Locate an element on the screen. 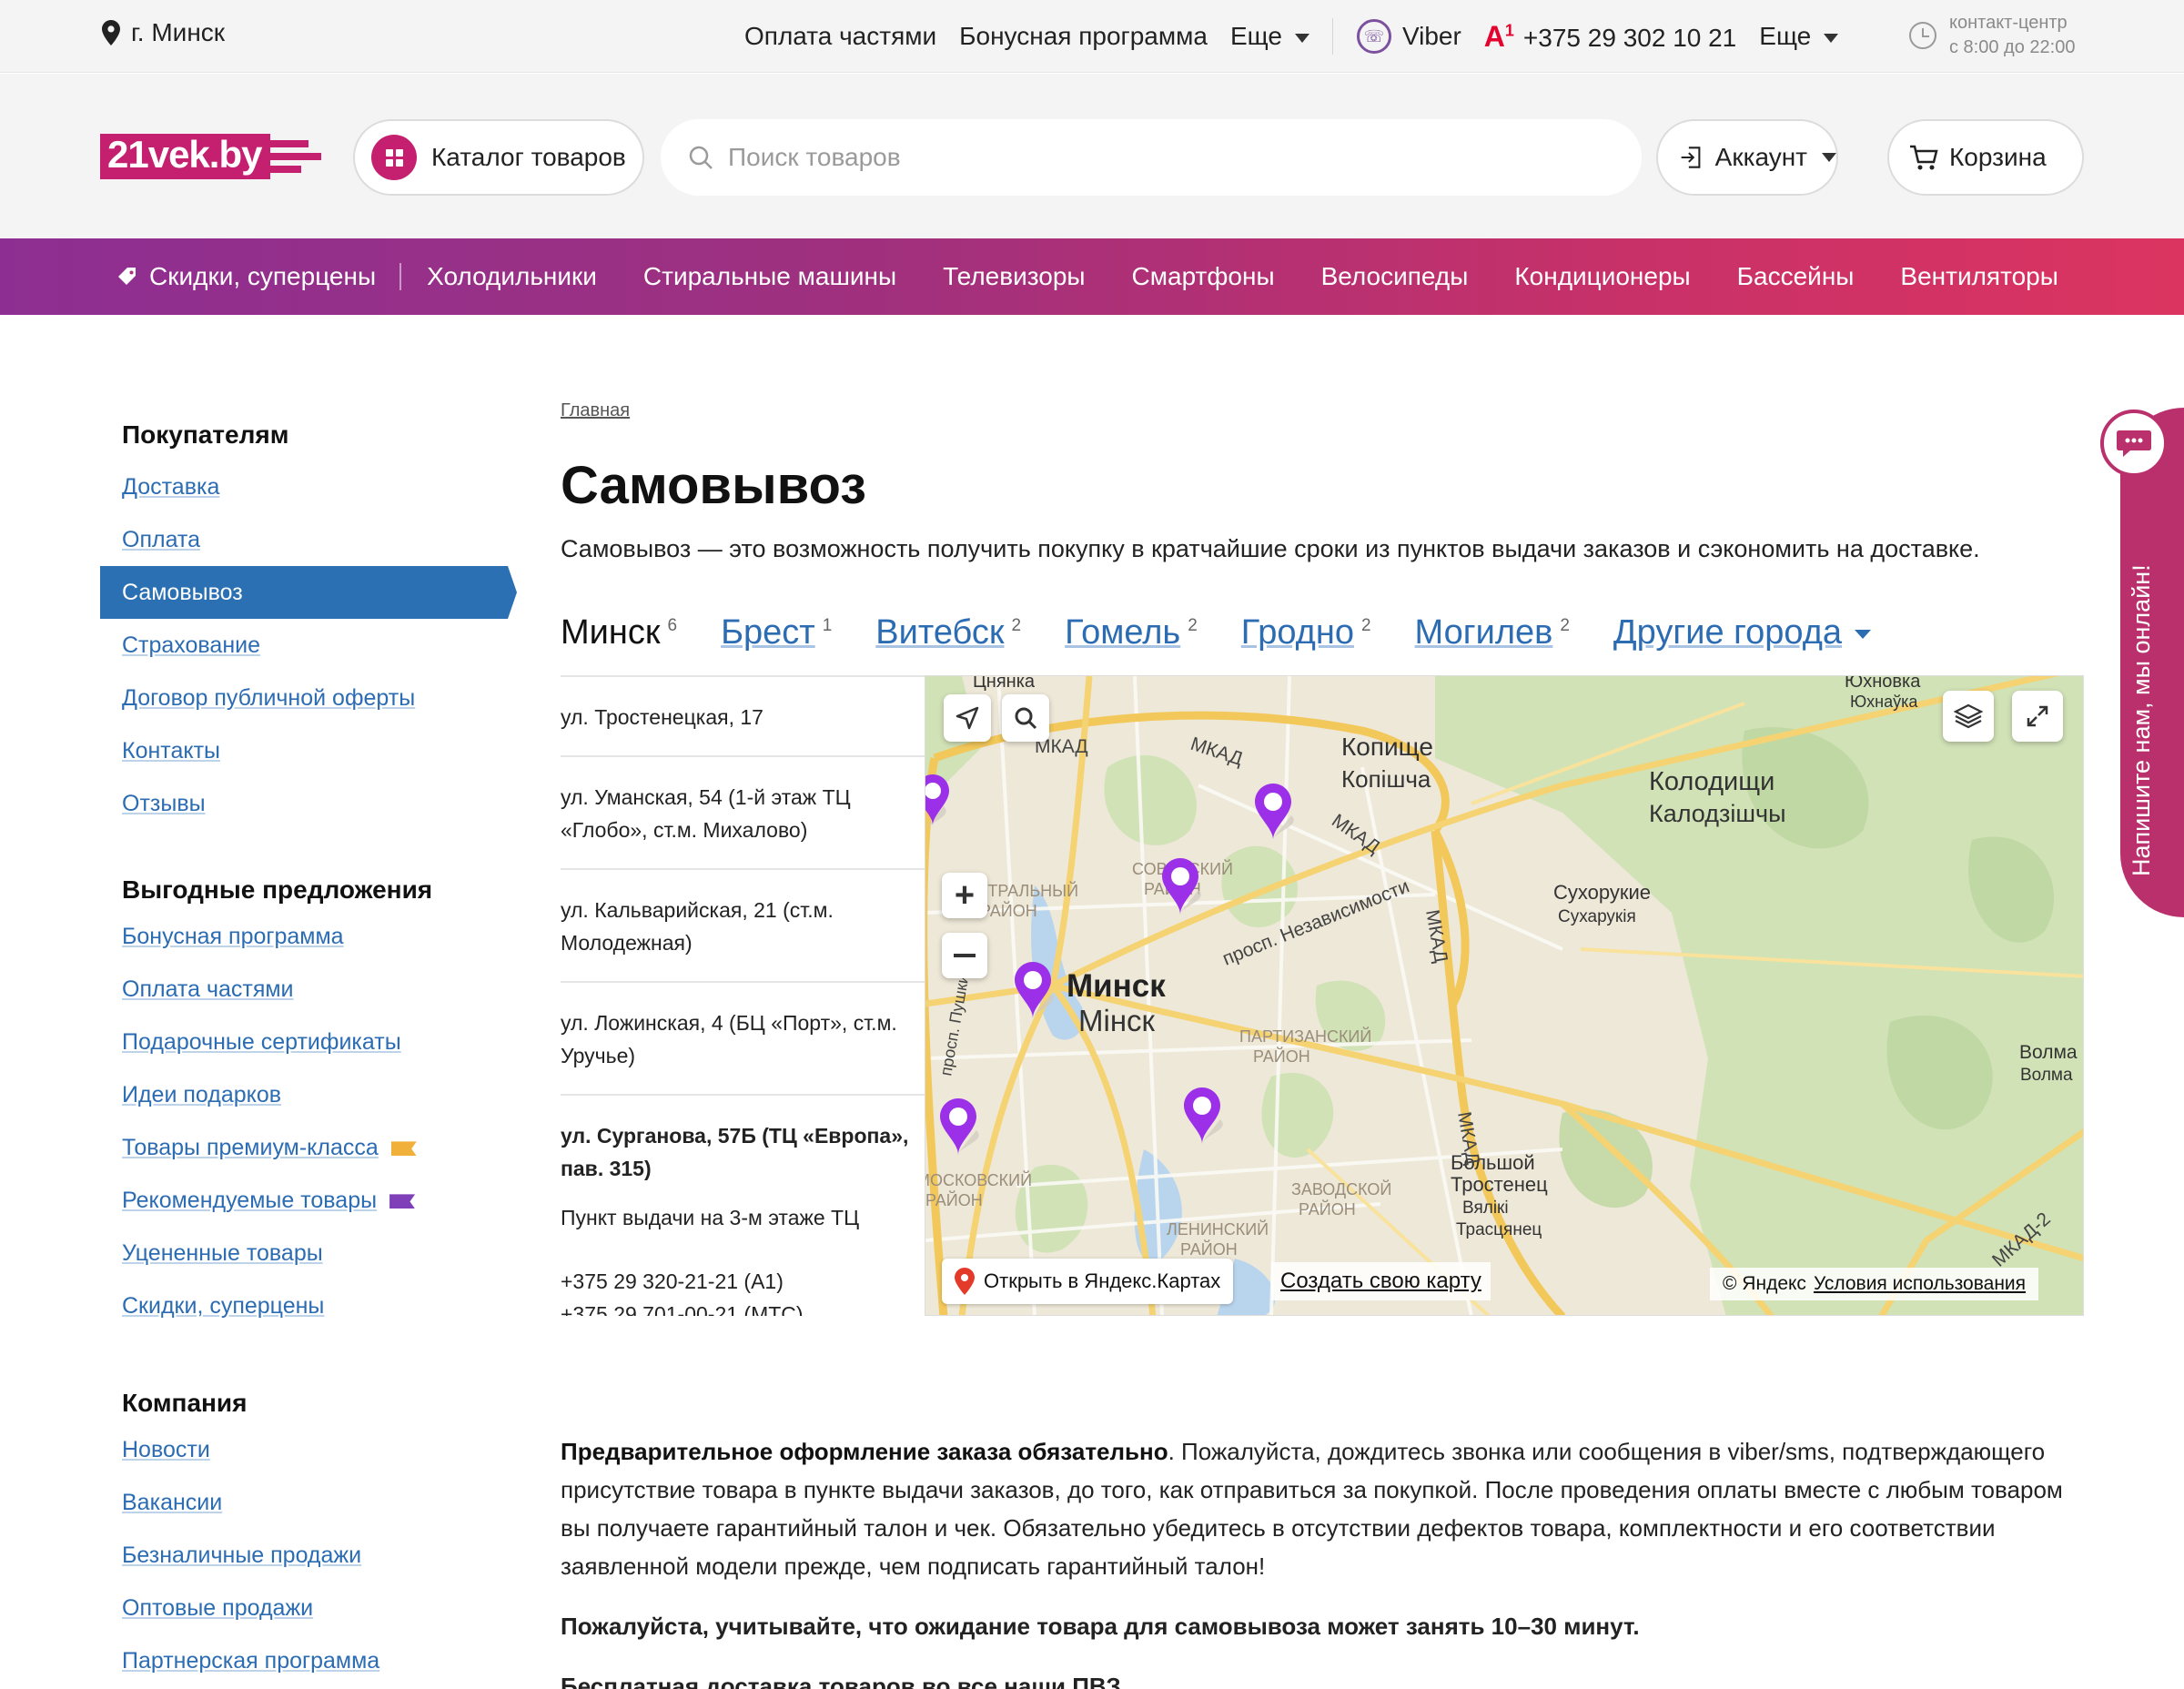 The height and width of the screenshot is (1689, 2184). category-pools: Бассейны is located at coordinates (1796, 276).